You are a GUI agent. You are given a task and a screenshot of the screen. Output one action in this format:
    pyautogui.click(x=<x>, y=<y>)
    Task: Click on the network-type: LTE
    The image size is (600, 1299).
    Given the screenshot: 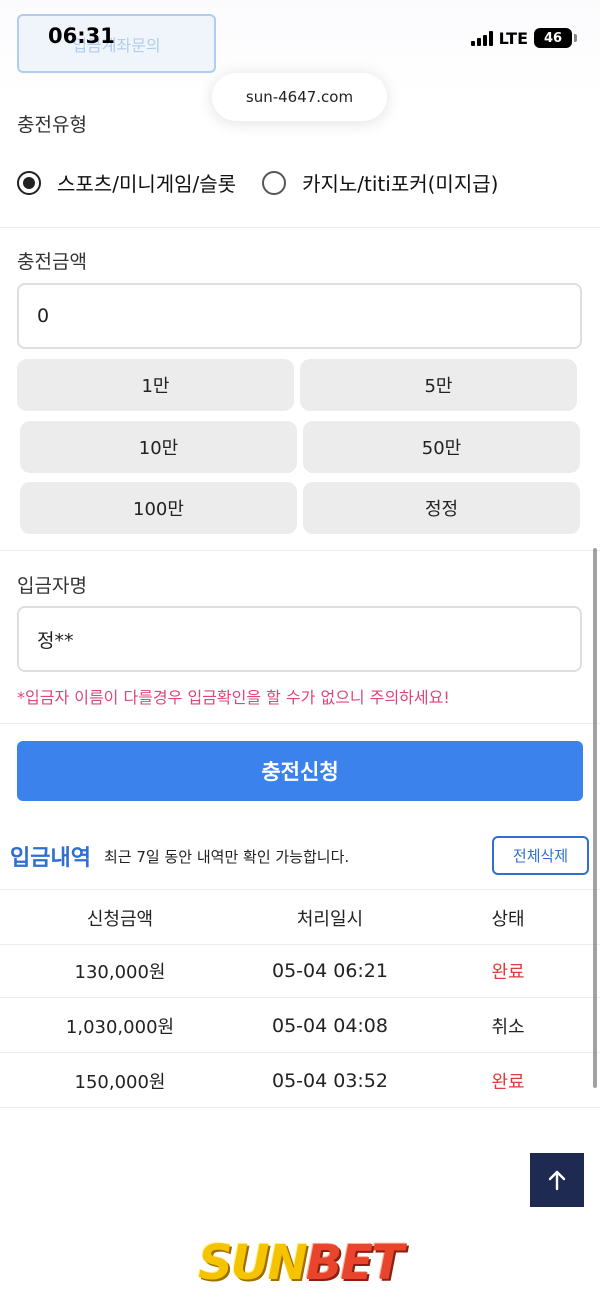 What is the action you would take?
    pyautogui.click(x=513, y=38)
    